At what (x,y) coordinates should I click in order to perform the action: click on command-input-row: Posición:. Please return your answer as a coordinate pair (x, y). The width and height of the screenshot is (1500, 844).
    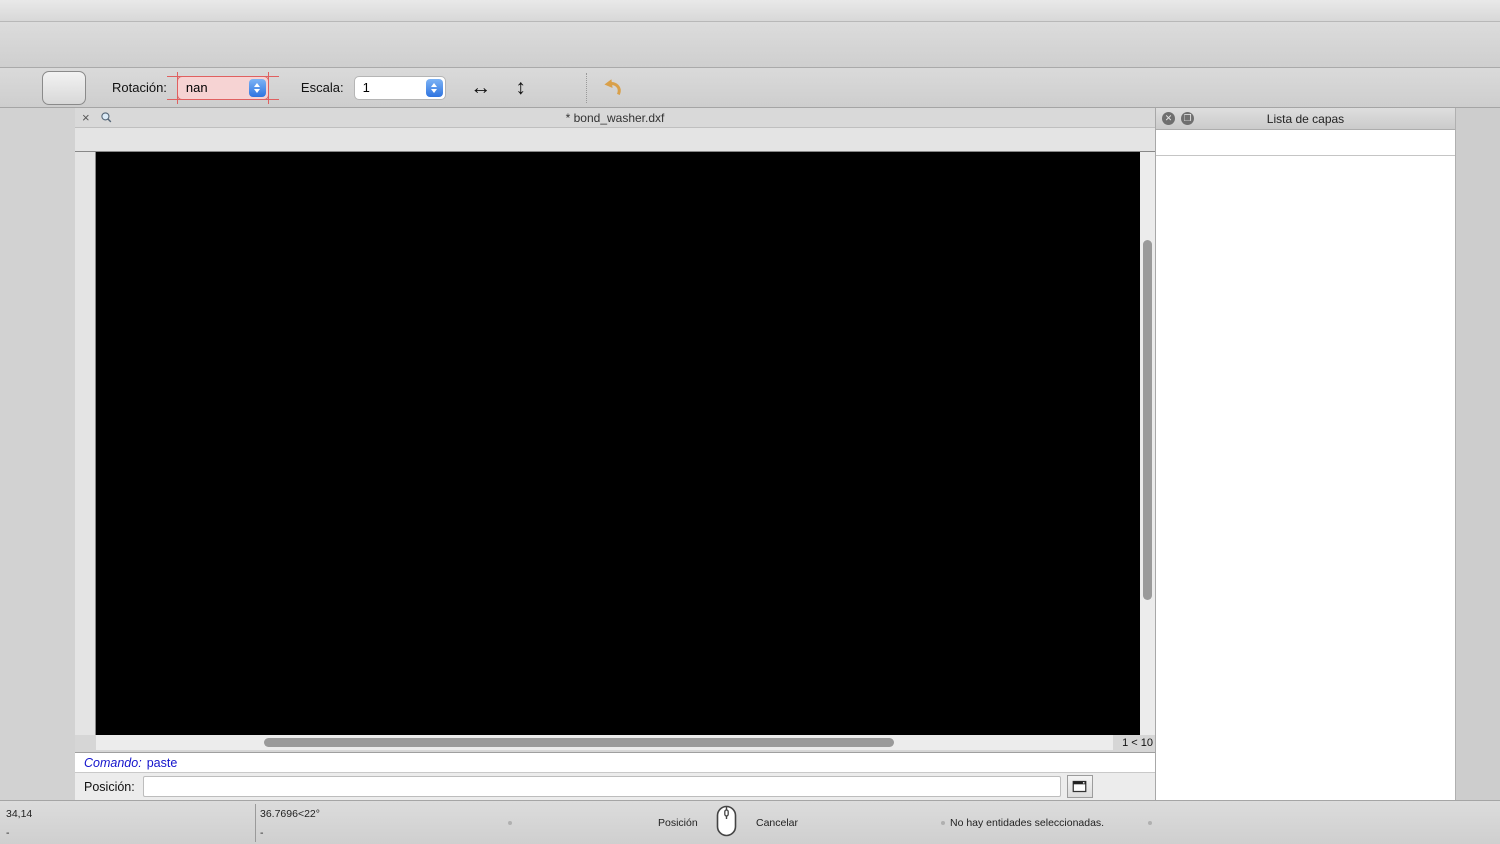
    Looking at the image, I should click on (615, 786).